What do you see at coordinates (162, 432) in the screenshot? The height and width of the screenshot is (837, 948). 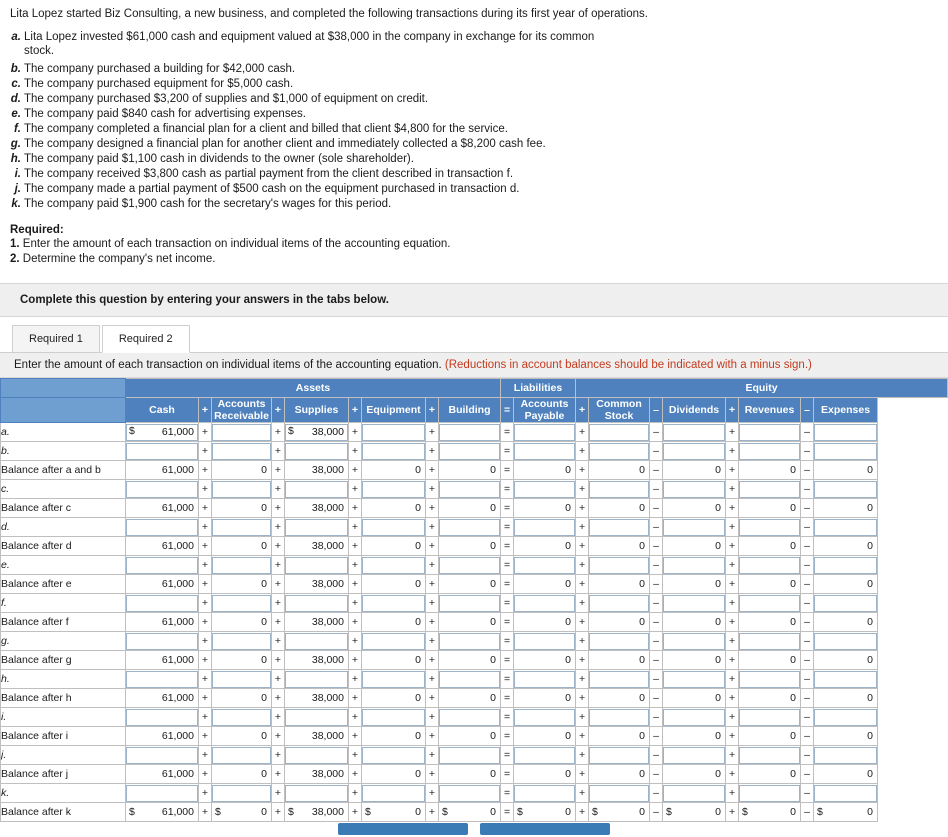 I see `cell-cash: $` at bounding box center [162, 432].